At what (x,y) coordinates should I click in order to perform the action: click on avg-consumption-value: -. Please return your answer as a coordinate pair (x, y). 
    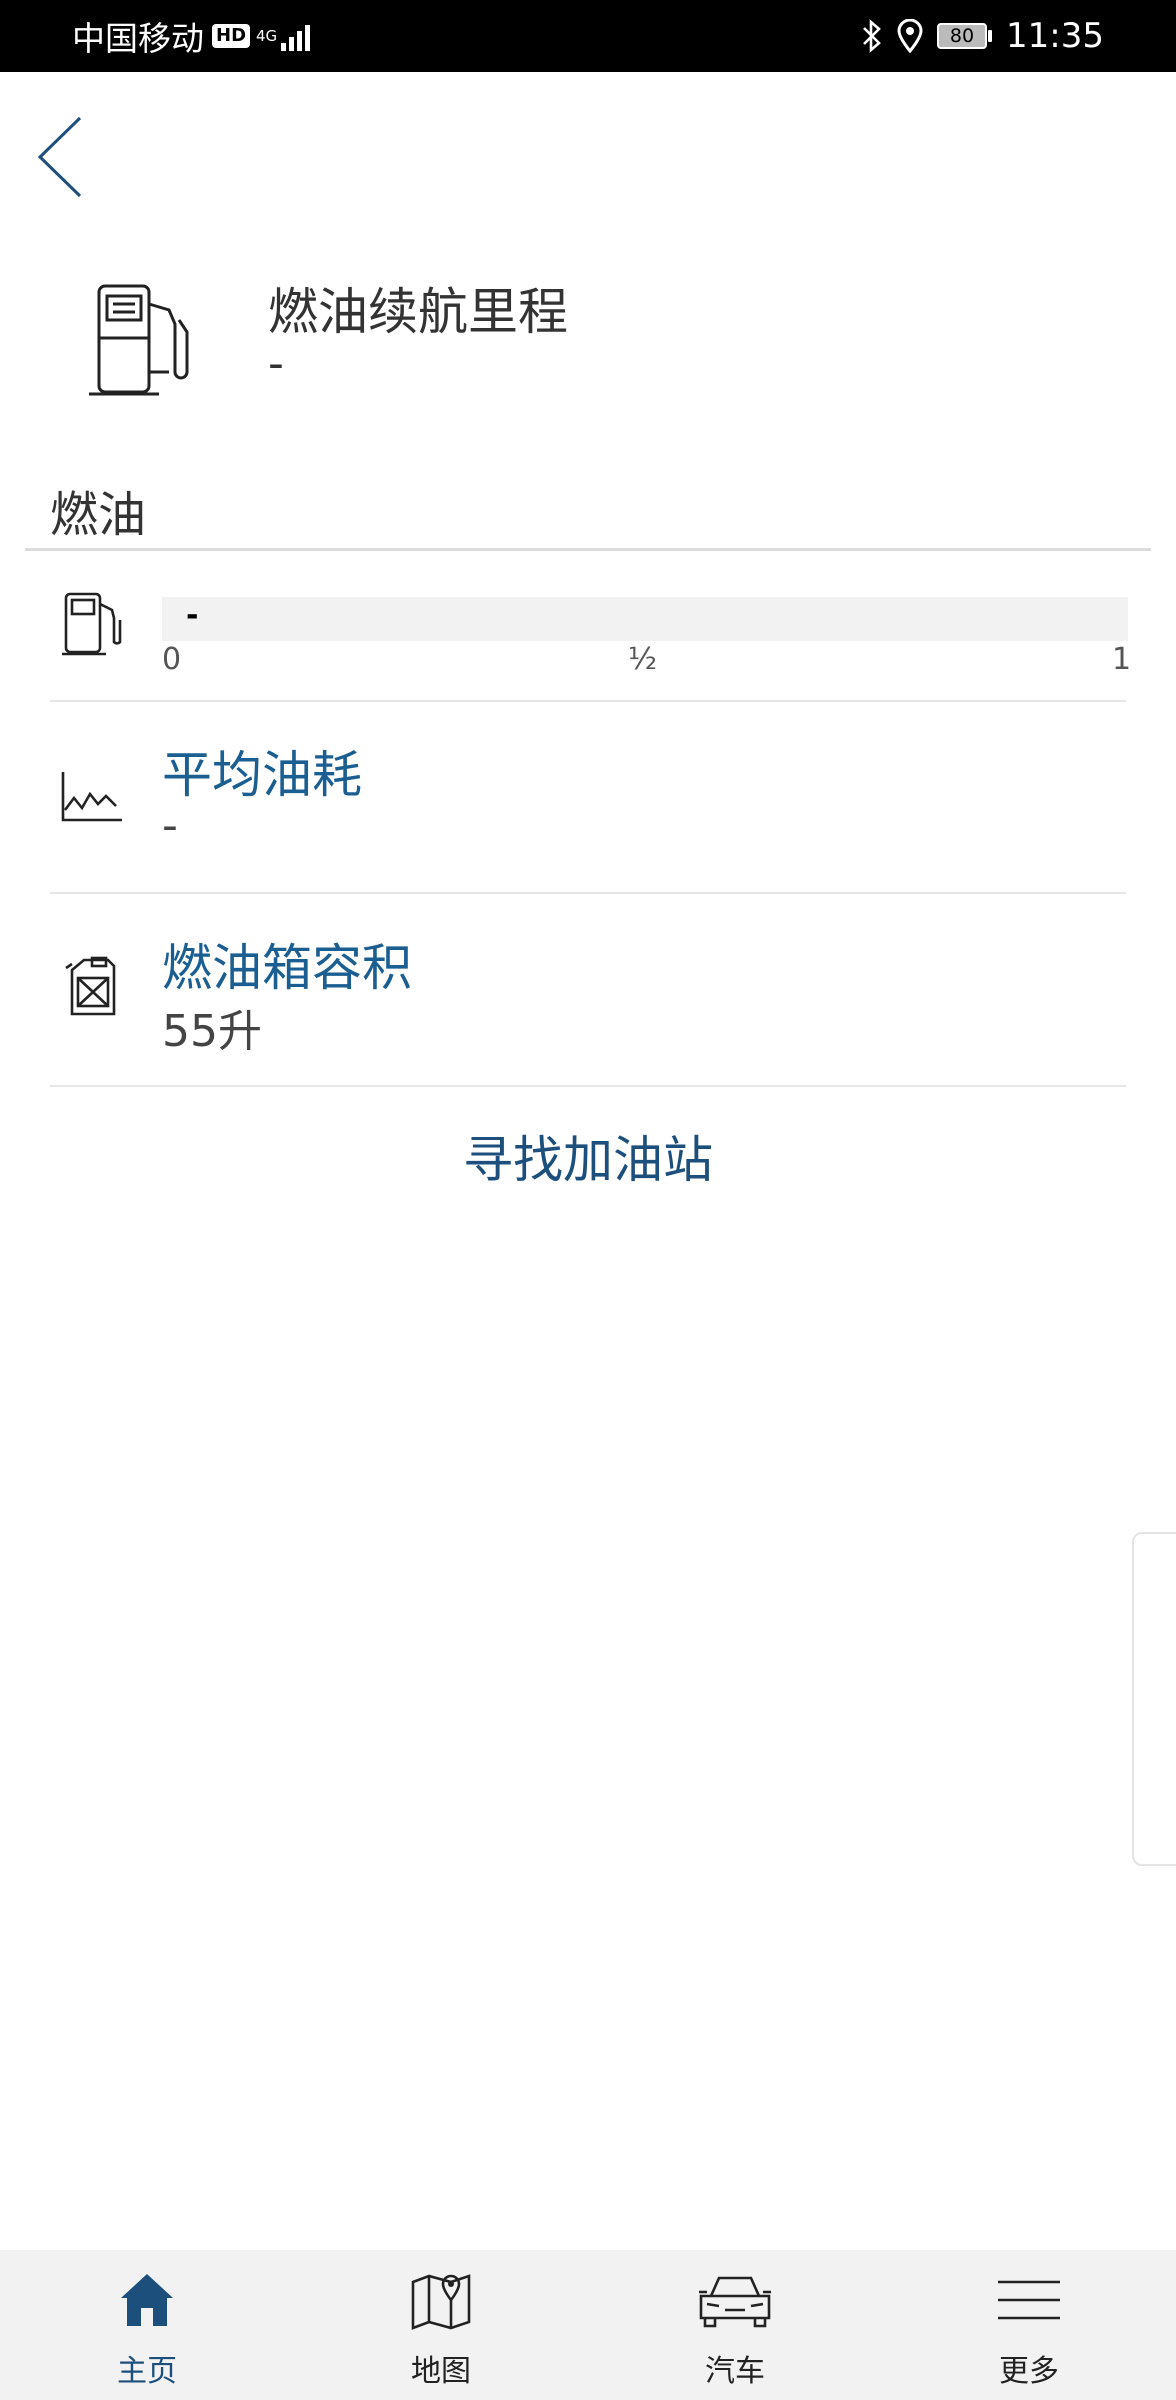
    Looking at the image, I should click on (170, 825).